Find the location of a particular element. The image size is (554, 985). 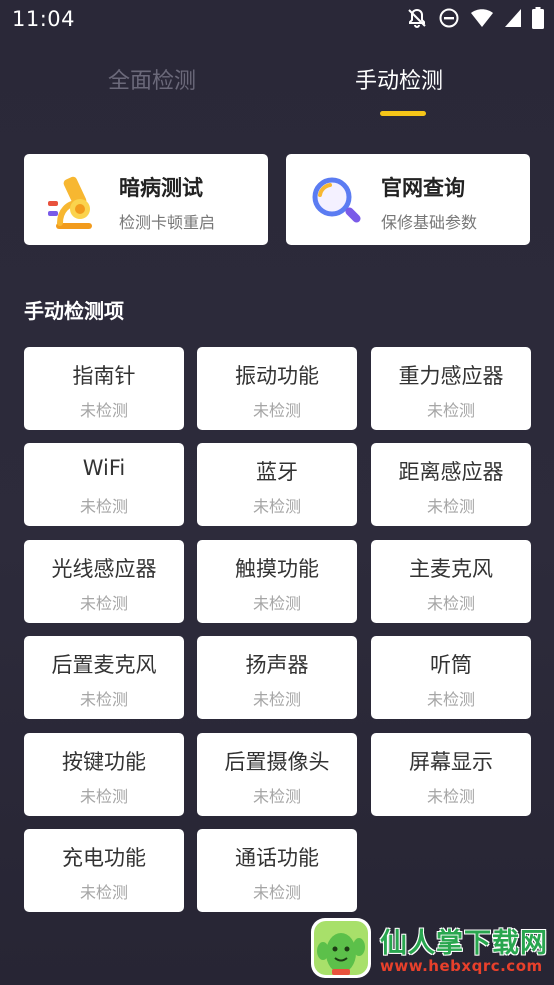

status-bar: 11:04 is located at coordinates (277, 19).